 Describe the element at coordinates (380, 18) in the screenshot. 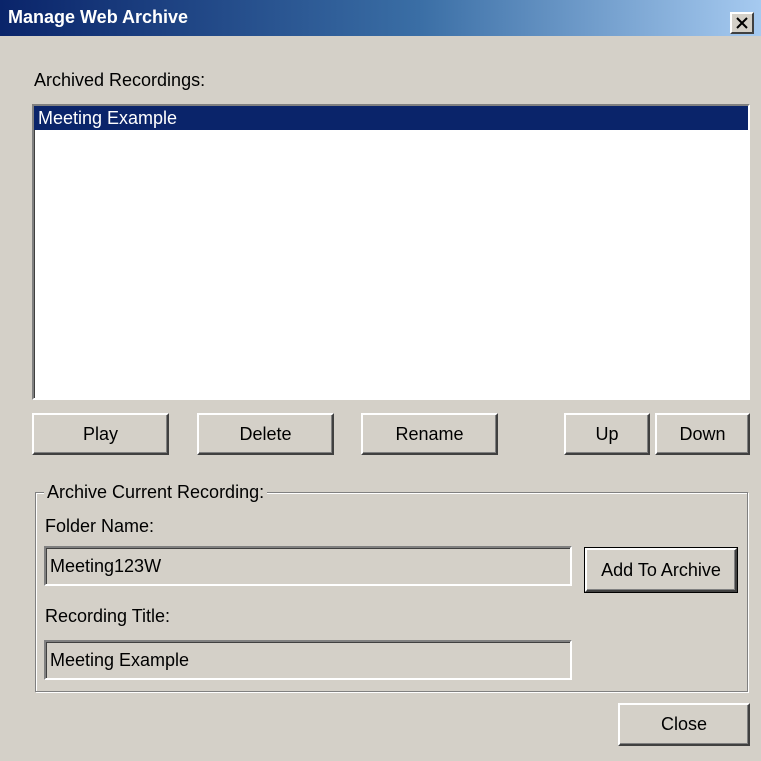

I see `title-bar: Manage Web Archive` at that location.